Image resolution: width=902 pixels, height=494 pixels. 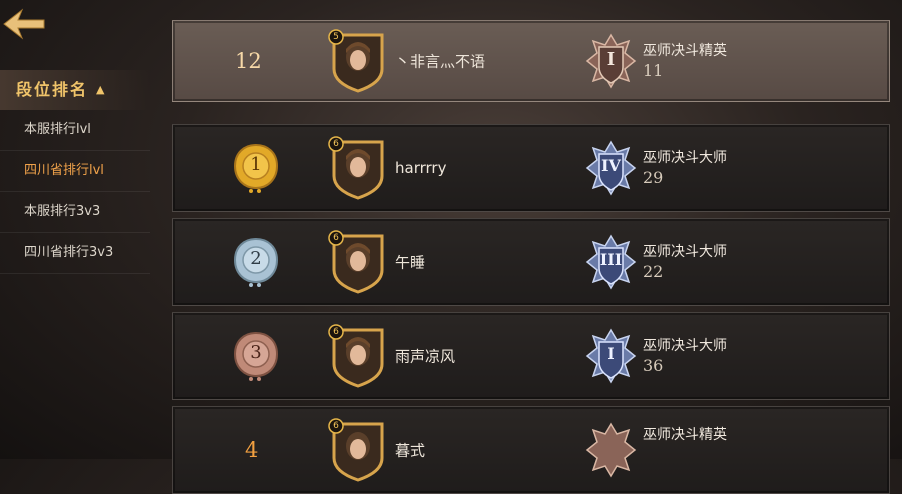 I want to click on back-arrow-icon, so click(x=24, y=24).